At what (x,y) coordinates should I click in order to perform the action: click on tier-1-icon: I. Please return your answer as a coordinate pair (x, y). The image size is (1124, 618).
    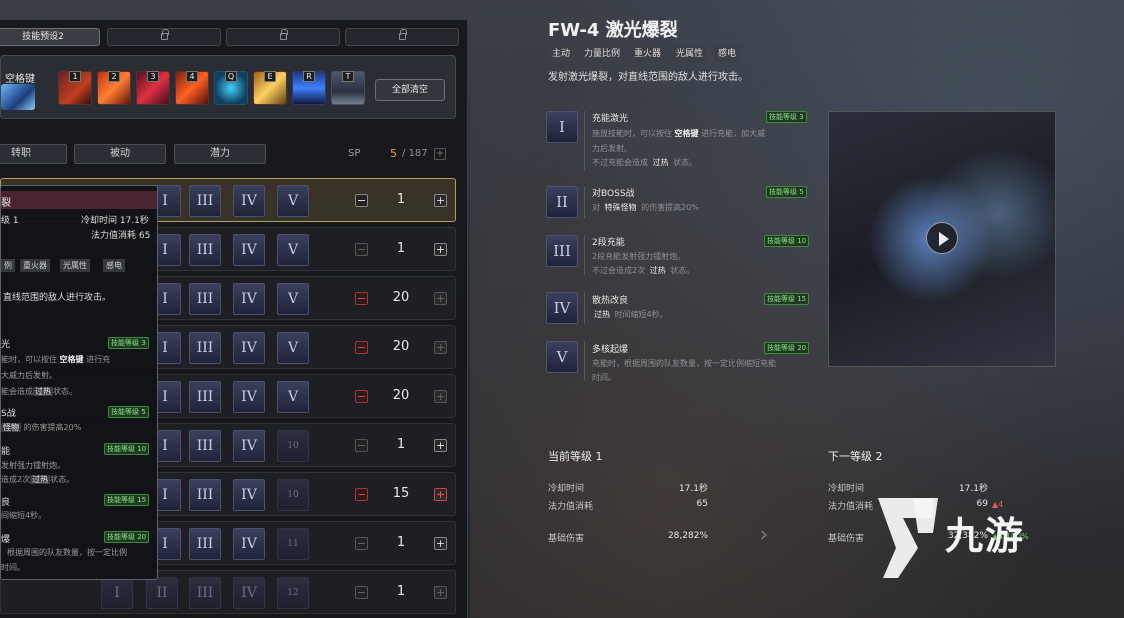
    Looking at the image, I should click on (562, 127).